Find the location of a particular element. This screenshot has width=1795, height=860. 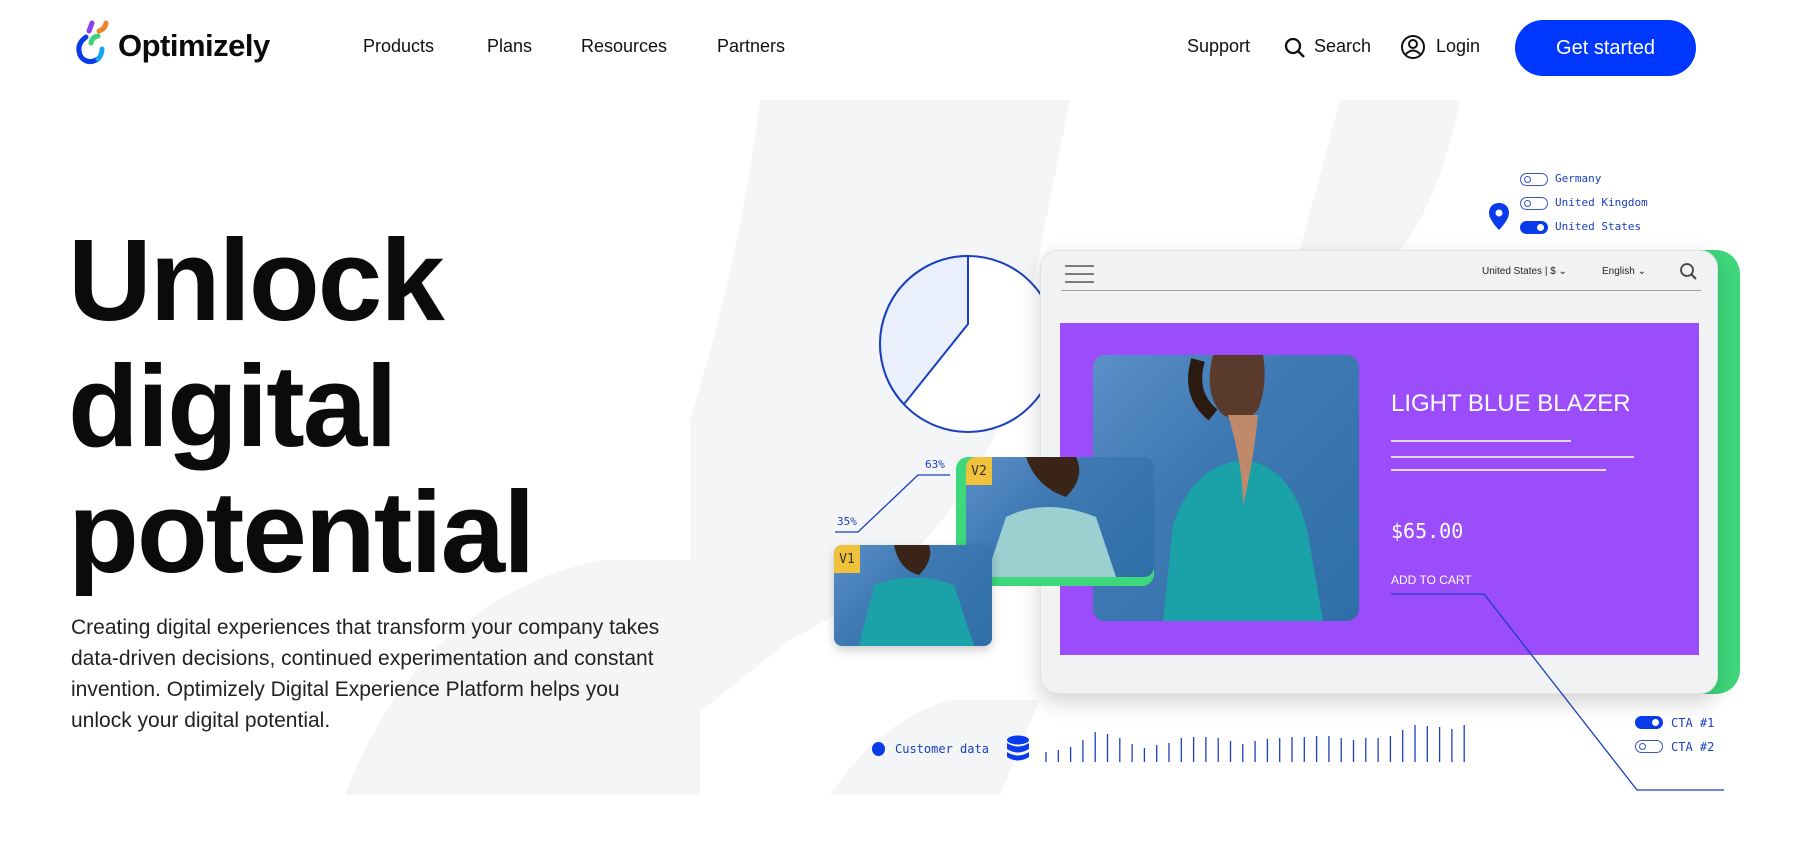

cta-label: CTA #1 is located at coordinates (1693, 723).